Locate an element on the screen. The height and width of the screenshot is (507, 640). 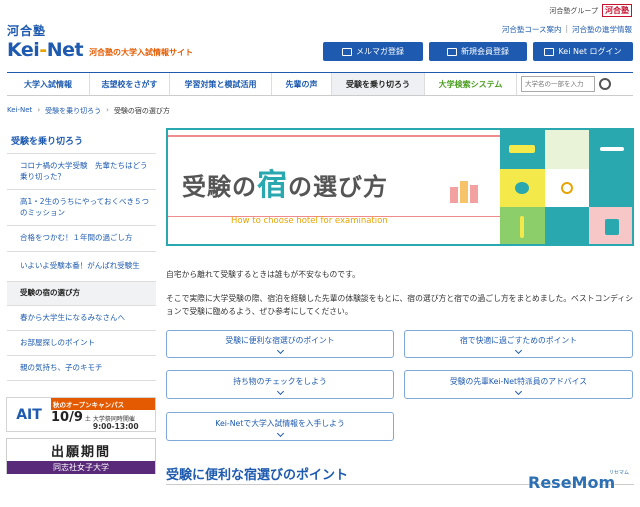
ait-logo: AIT is located at coordinates (29, 414).